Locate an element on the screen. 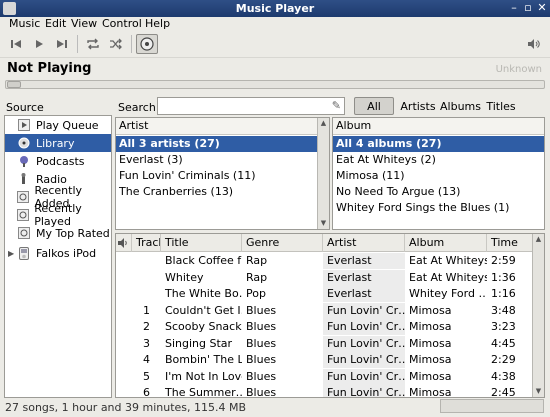 The width and height of the screenshot is (550, 417). menu-music: Music is located at coordinates (24, 23).